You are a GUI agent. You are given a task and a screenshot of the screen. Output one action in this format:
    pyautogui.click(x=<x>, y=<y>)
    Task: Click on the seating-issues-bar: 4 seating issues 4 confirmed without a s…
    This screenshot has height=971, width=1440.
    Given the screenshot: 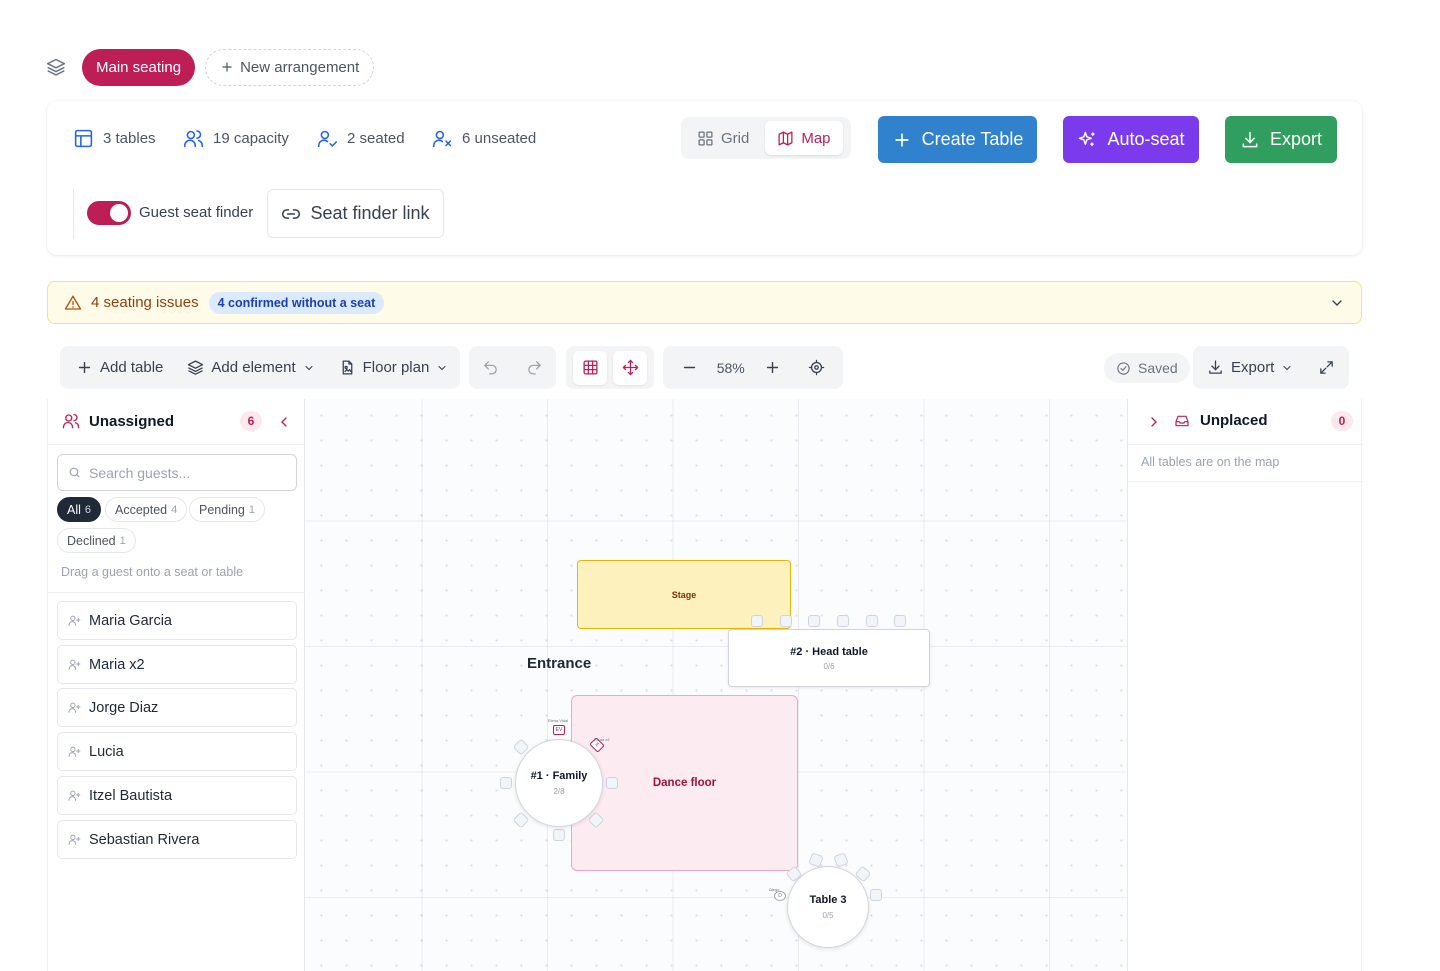 What is the action you would take?
    pyautogui.click(x=704, y=302)
    